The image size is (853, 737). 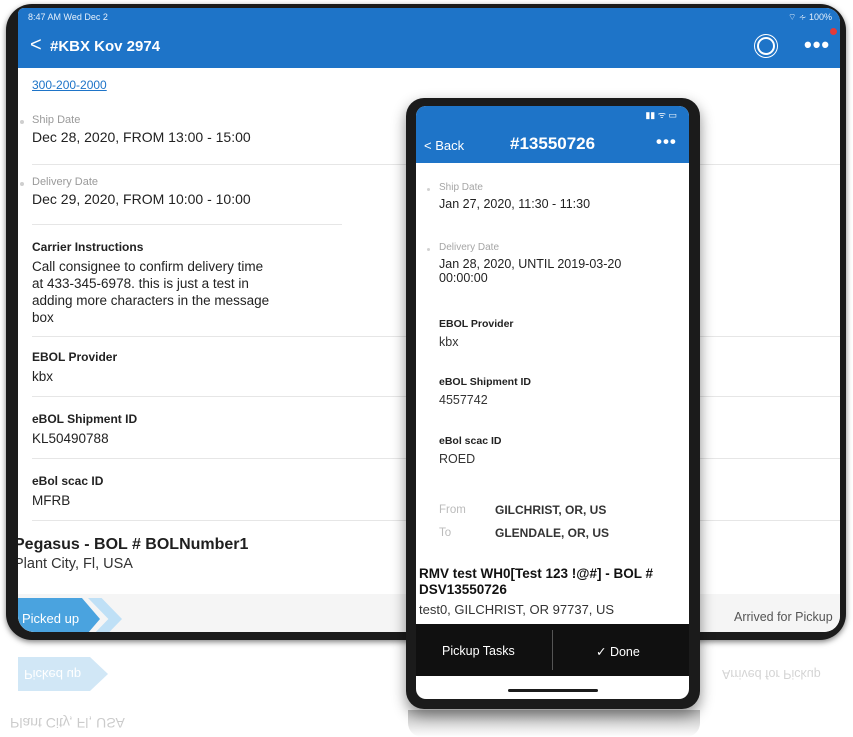 I want to click on divider, so click(x=187, y=224).